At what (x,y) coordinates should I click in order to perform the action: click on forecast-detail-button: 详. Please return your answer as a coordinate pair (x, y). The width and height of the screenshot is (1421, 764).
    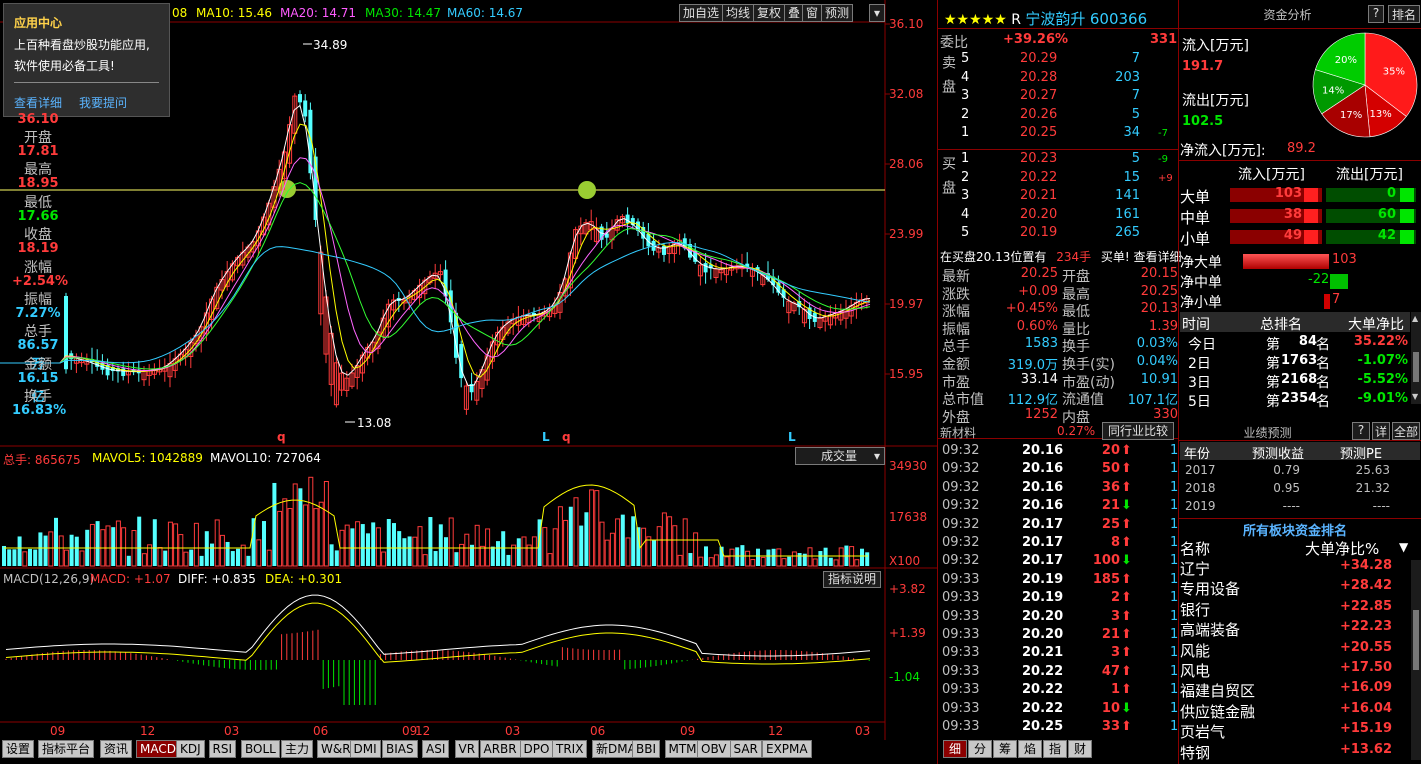
    Looking at the image, I should click on (1381, 431).